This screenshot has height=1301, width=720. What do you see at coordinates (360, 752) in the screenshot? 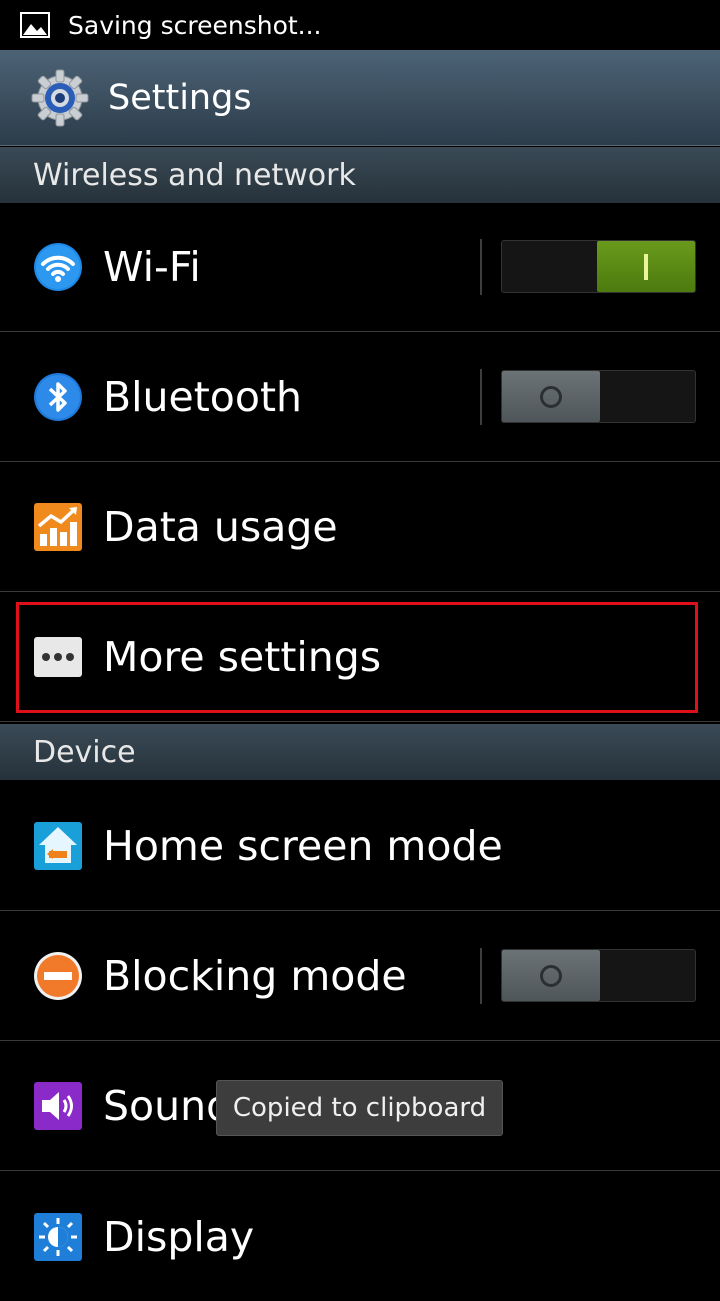
I see `section-header-device: Device` at bounding box center [360, 752].